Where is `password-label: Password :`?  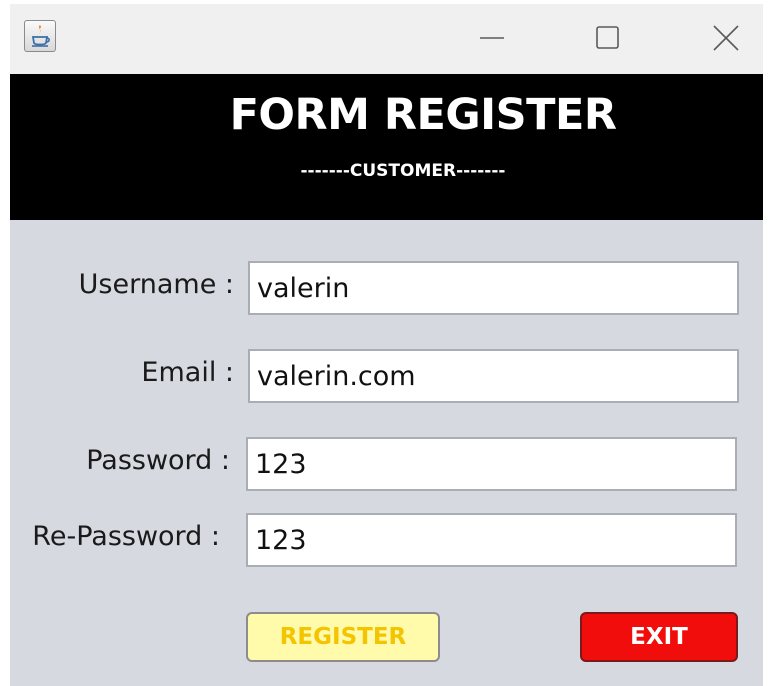
password-label: Password : is located at coordinates (158, 460).